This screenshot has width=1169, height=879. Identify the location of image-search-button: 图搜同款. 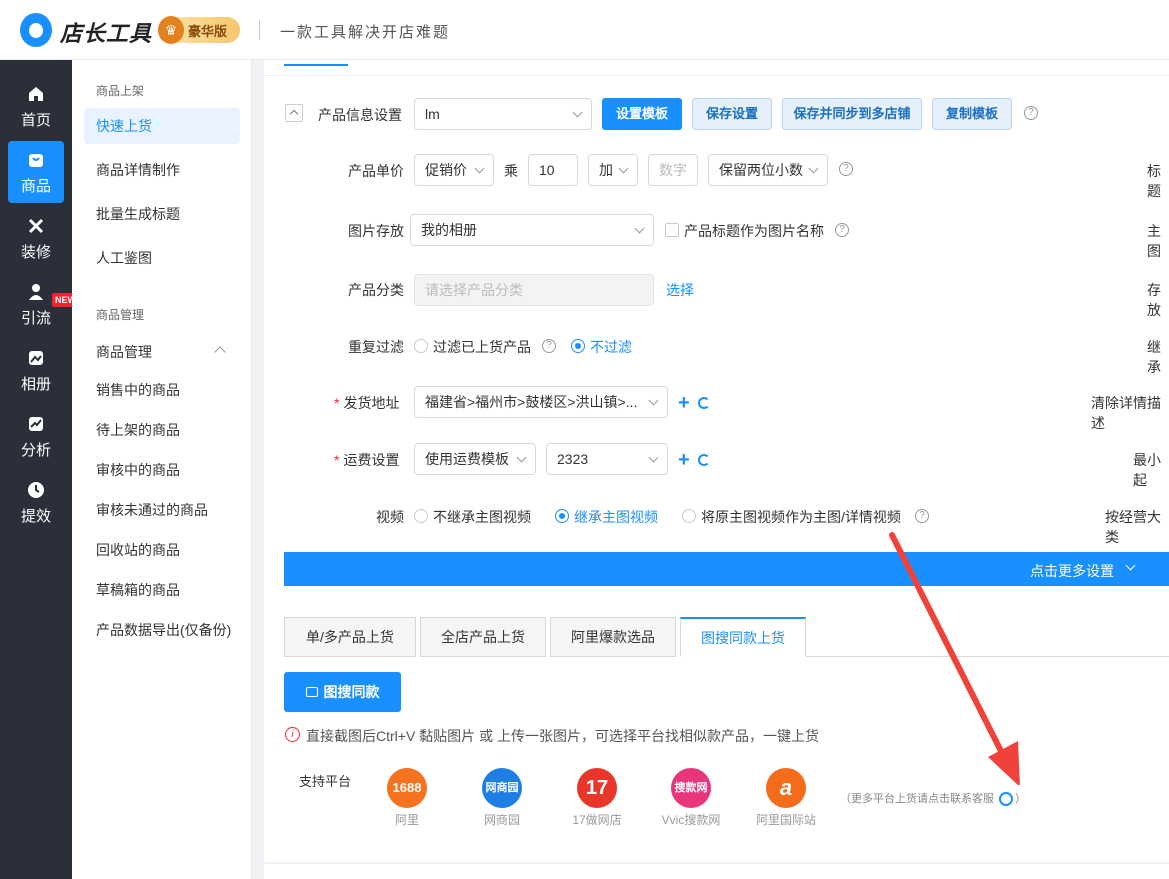
(342, 692).